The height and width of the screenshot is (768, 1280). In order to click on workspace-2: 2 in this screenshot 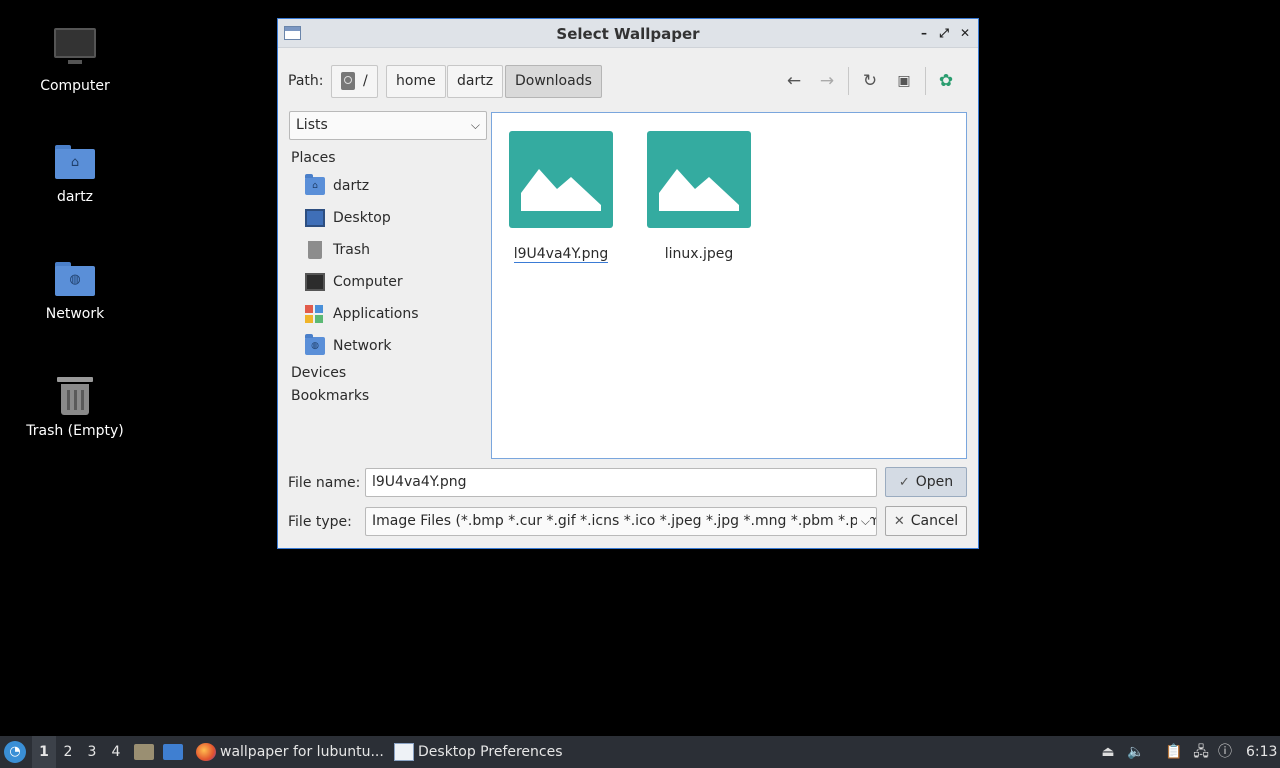, I will do `click(68, 752)`.